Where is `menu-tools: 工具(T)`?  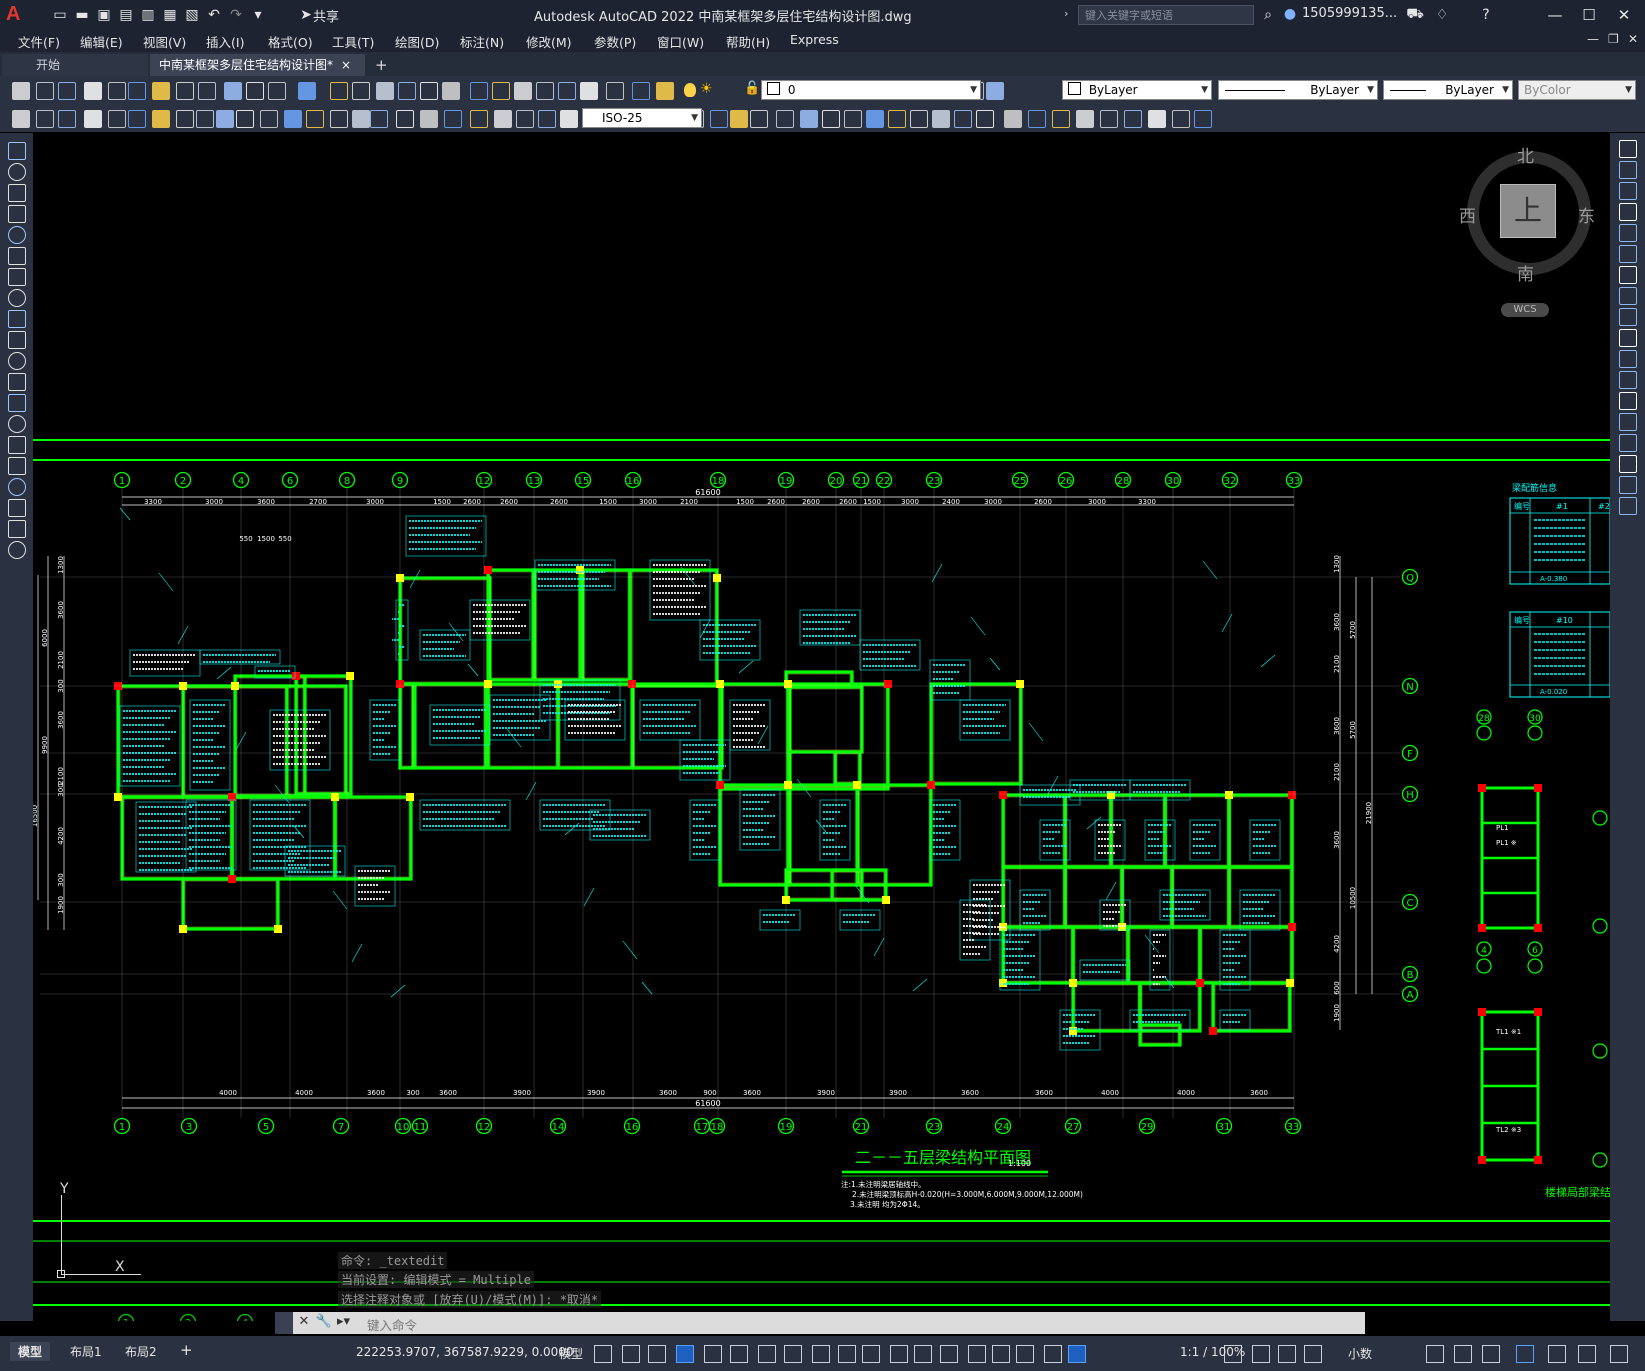
menu-tools: 工具(T) is located at coordinates (353, 41).